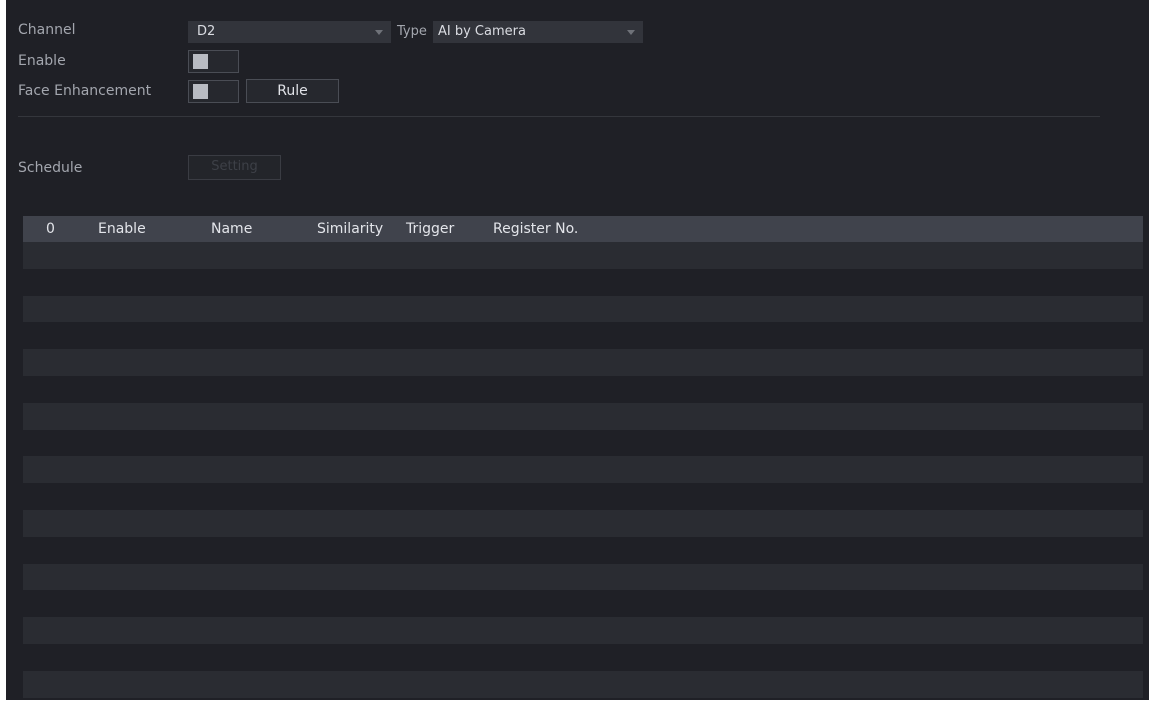  Describe the element at coordinates (122, 229) in the screenshot. I see `column-header-enable: Enable` at that location.